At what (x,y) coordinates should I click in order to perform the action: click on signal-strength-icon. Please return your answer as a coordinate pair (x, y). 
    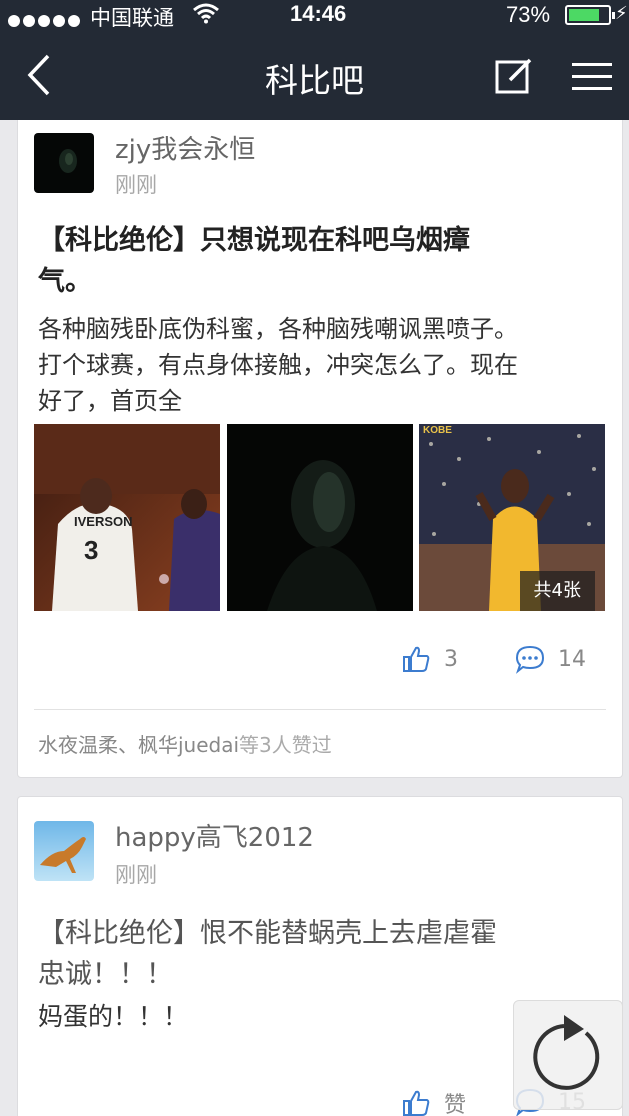
    Looking at the image, I should click on (45, 17).